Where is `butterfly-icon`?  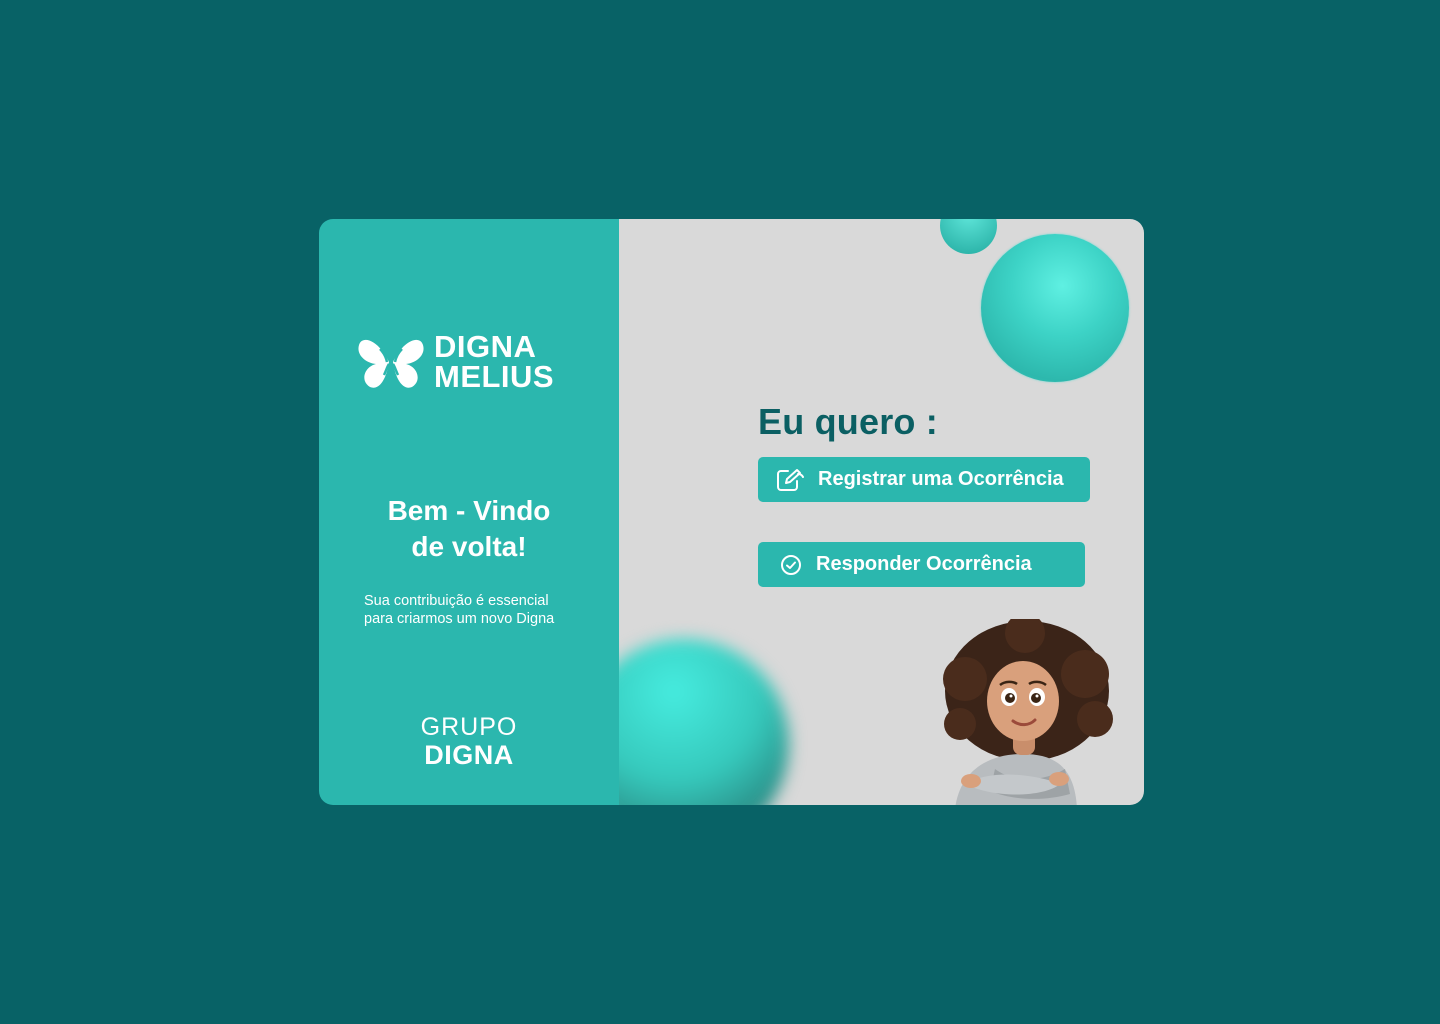
butterfly-icon is located at coordinates (391, 362).